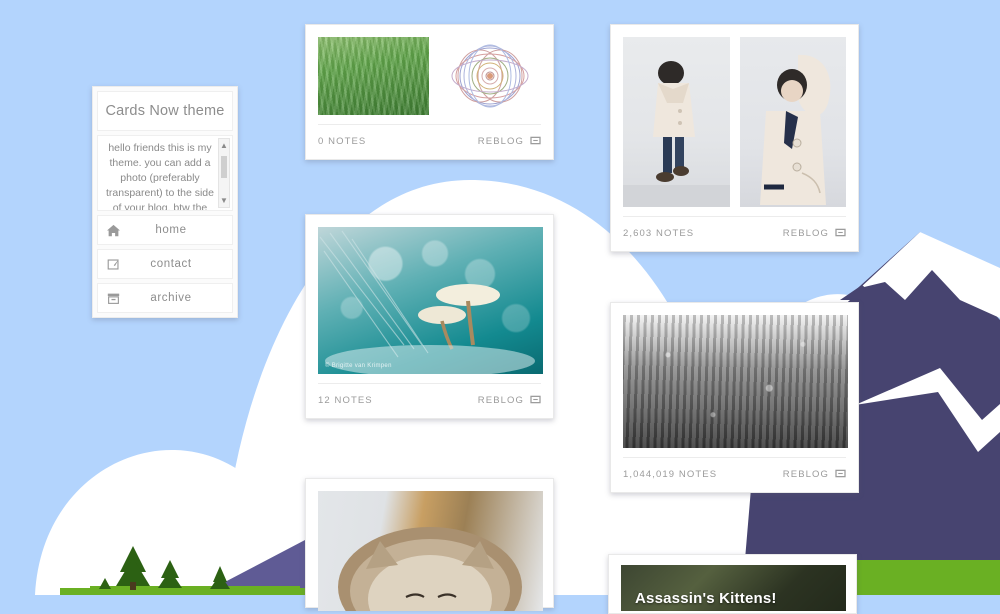  I want to click on sidebar-item-contact: contact, so click(165, 264).